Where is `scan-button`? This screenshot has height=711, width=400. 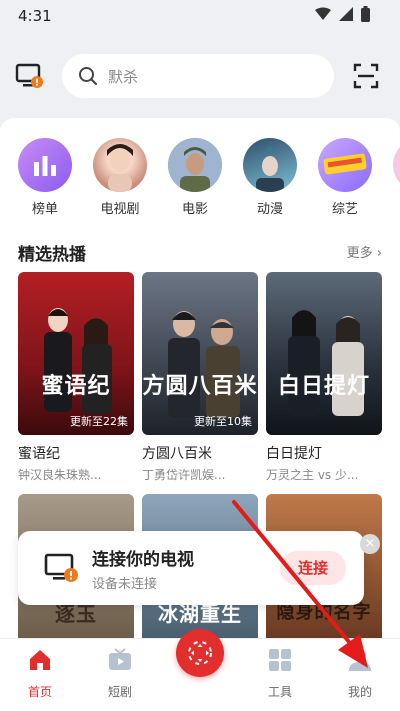 scan-button is located at coordinates (366, 76).